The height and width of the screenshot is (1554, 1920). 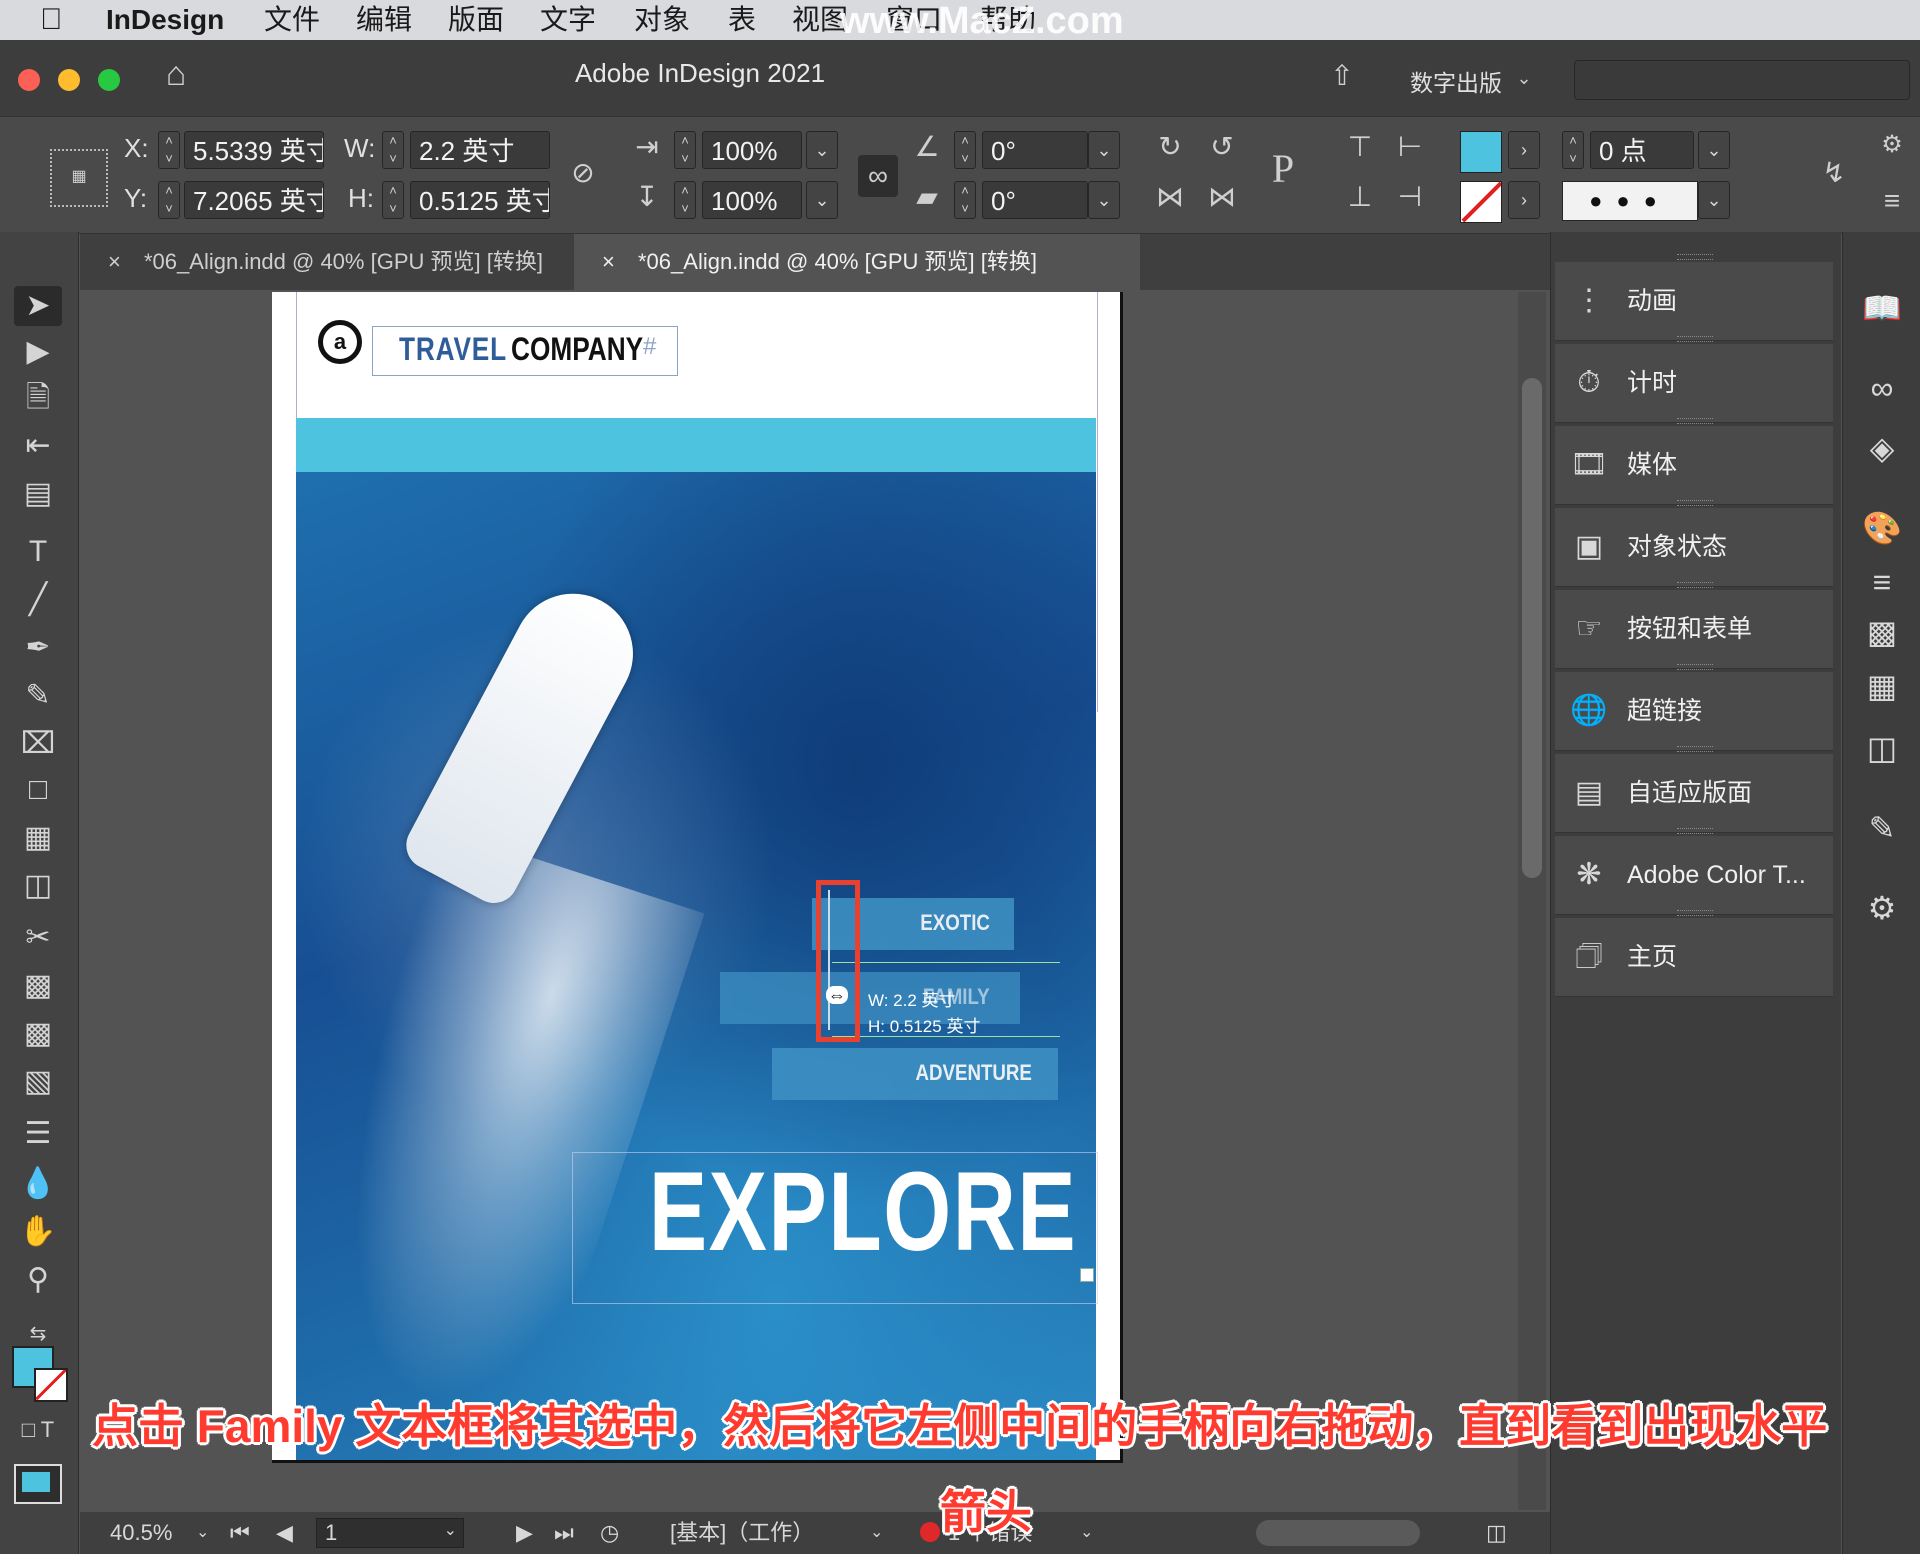 What do you see at coordinates (1360, 147) in the screenshot?
I see `select-container-icon: ⊤` at bounding box center [1360, 147].